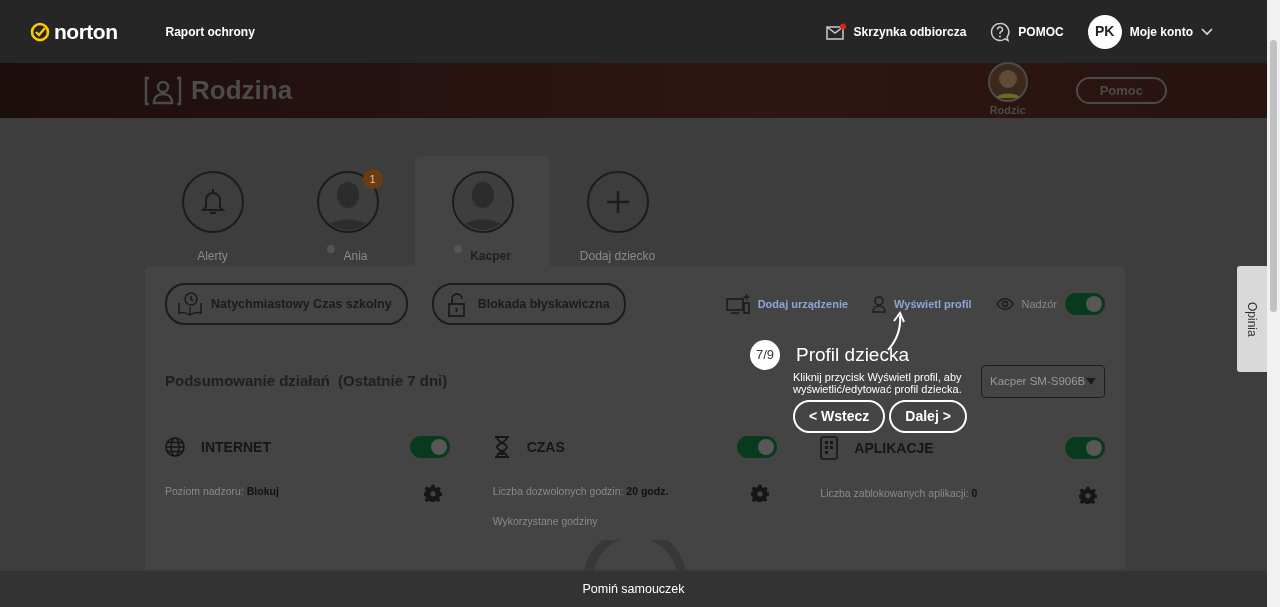  What do you see at coordinates (1273, 303) in the screenshot?
I see `scrollbar` at bounding box center [1273, 303].